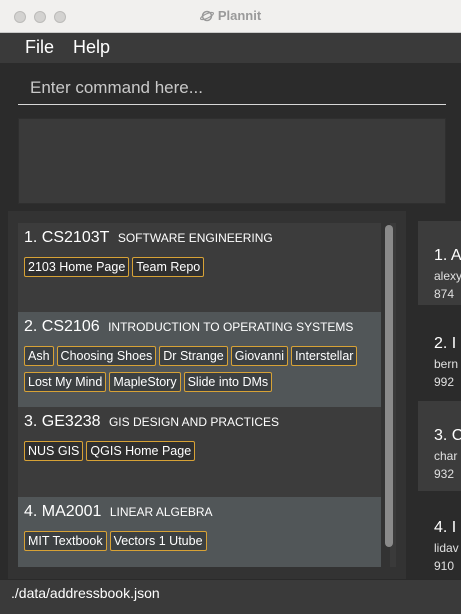  Describe the element at coordinates (158, 541) in the screenshot. I see `module-link-tag: Vectors 1 Utube` at that location.